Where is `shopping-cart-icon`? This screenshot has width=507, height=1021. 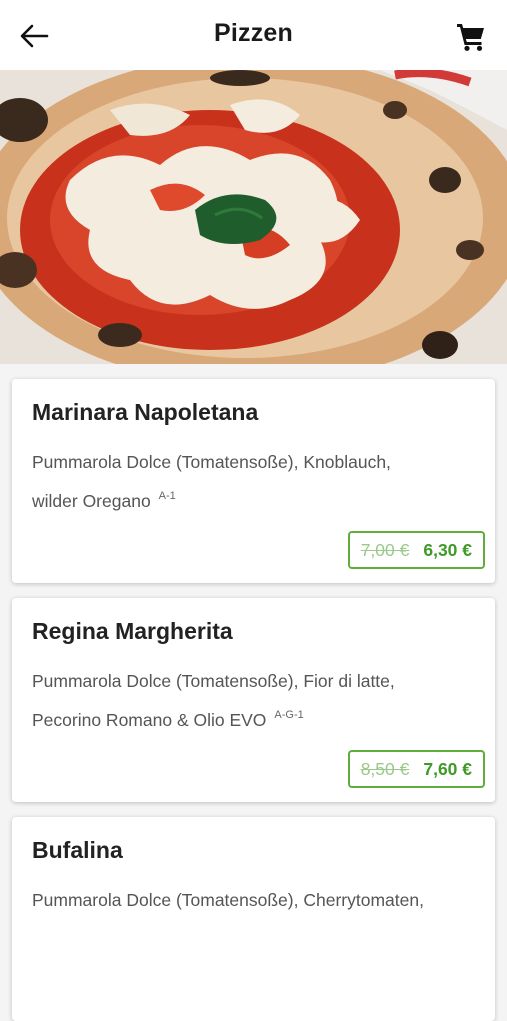
shopping-cart-icon is located at coordinates (470, 37).